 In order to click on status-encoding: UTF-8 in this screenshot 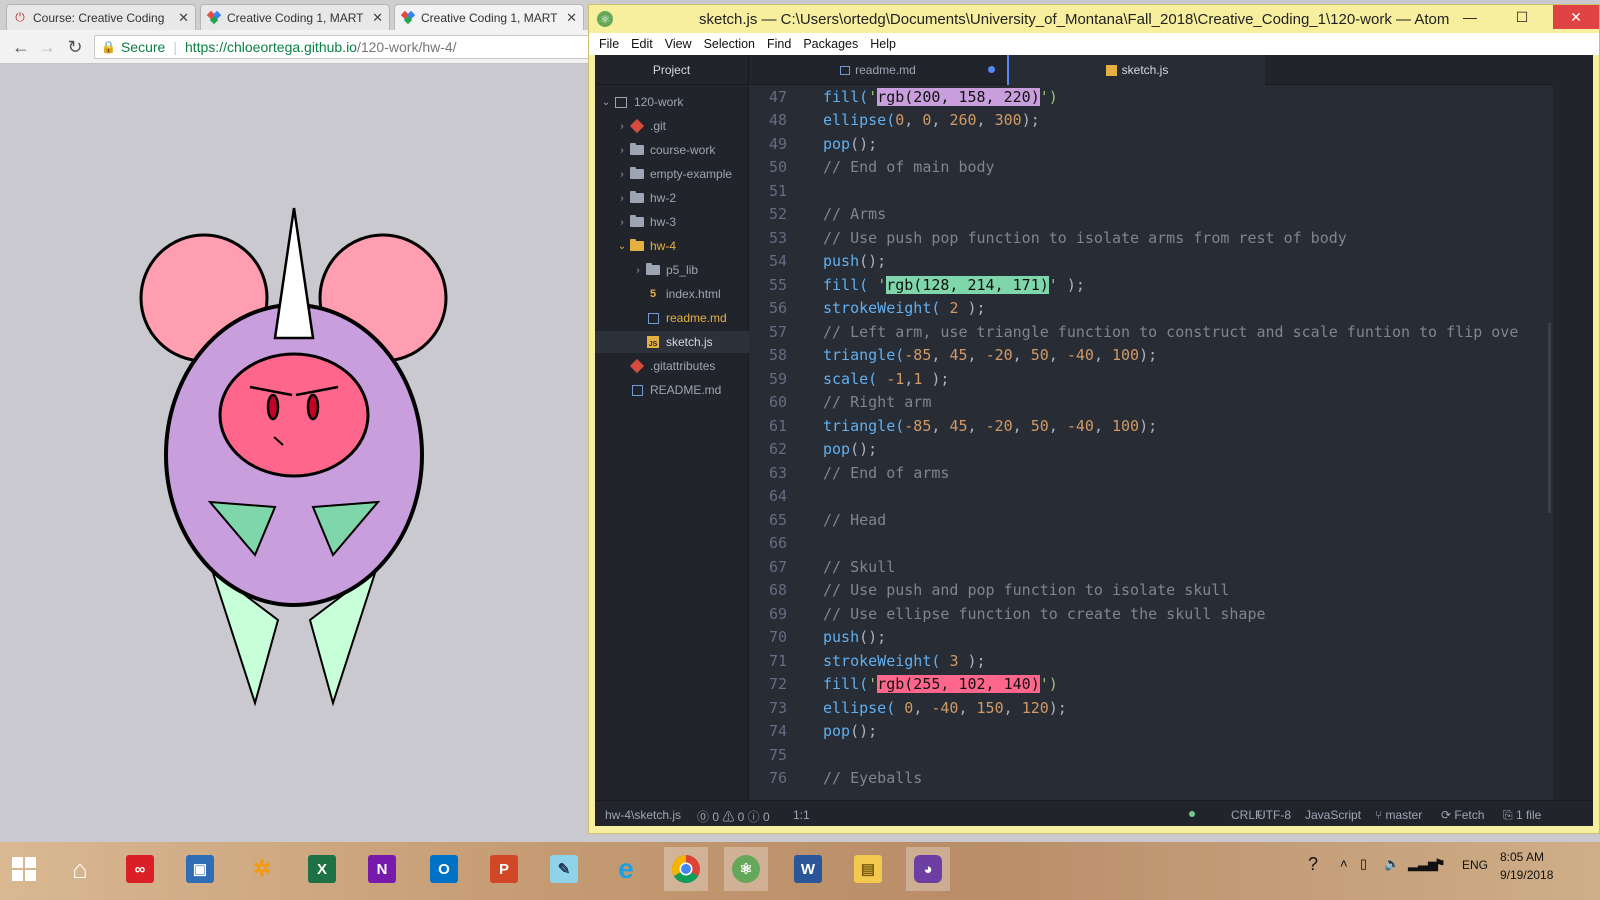, I will do `click(1274, 815)`.